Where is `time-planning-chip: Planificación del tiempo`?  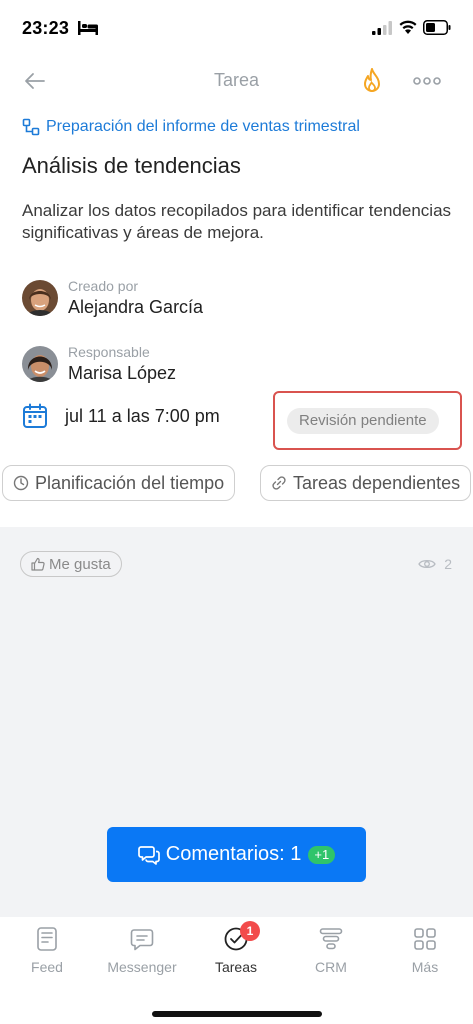 time-planning-chip: Planificación del tiempo is located at coordinates (119, 483).